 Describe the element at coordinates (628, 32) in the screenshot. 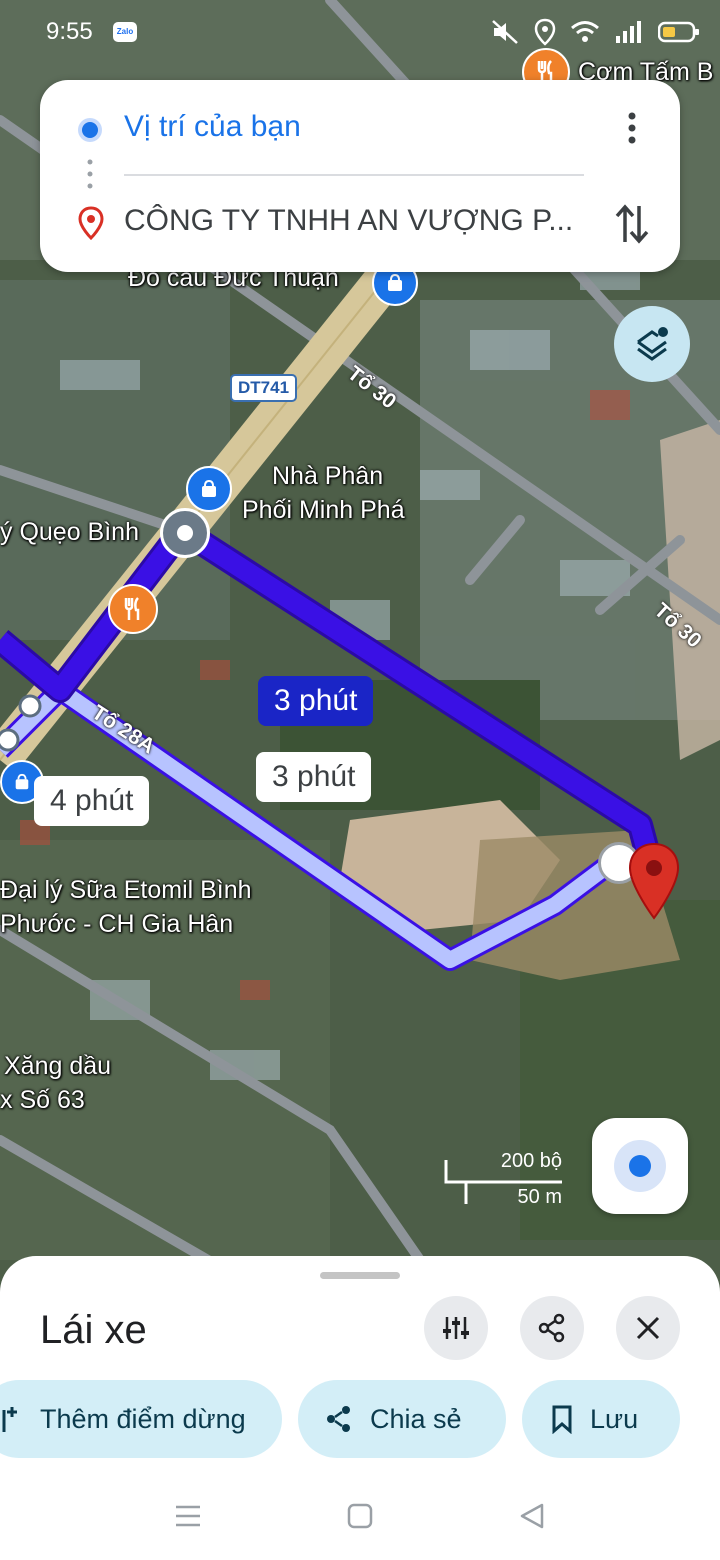

I see `signal-icon` at that location.